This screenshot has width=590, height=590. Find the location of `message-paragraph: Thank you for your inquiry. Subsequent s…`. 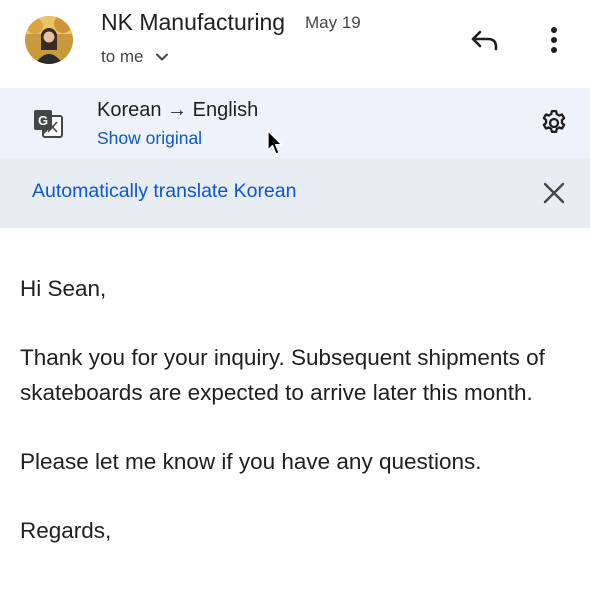

message-paragraph: Thank you for your inquiry. Subsequent s… is located at coordinates (282, 375).